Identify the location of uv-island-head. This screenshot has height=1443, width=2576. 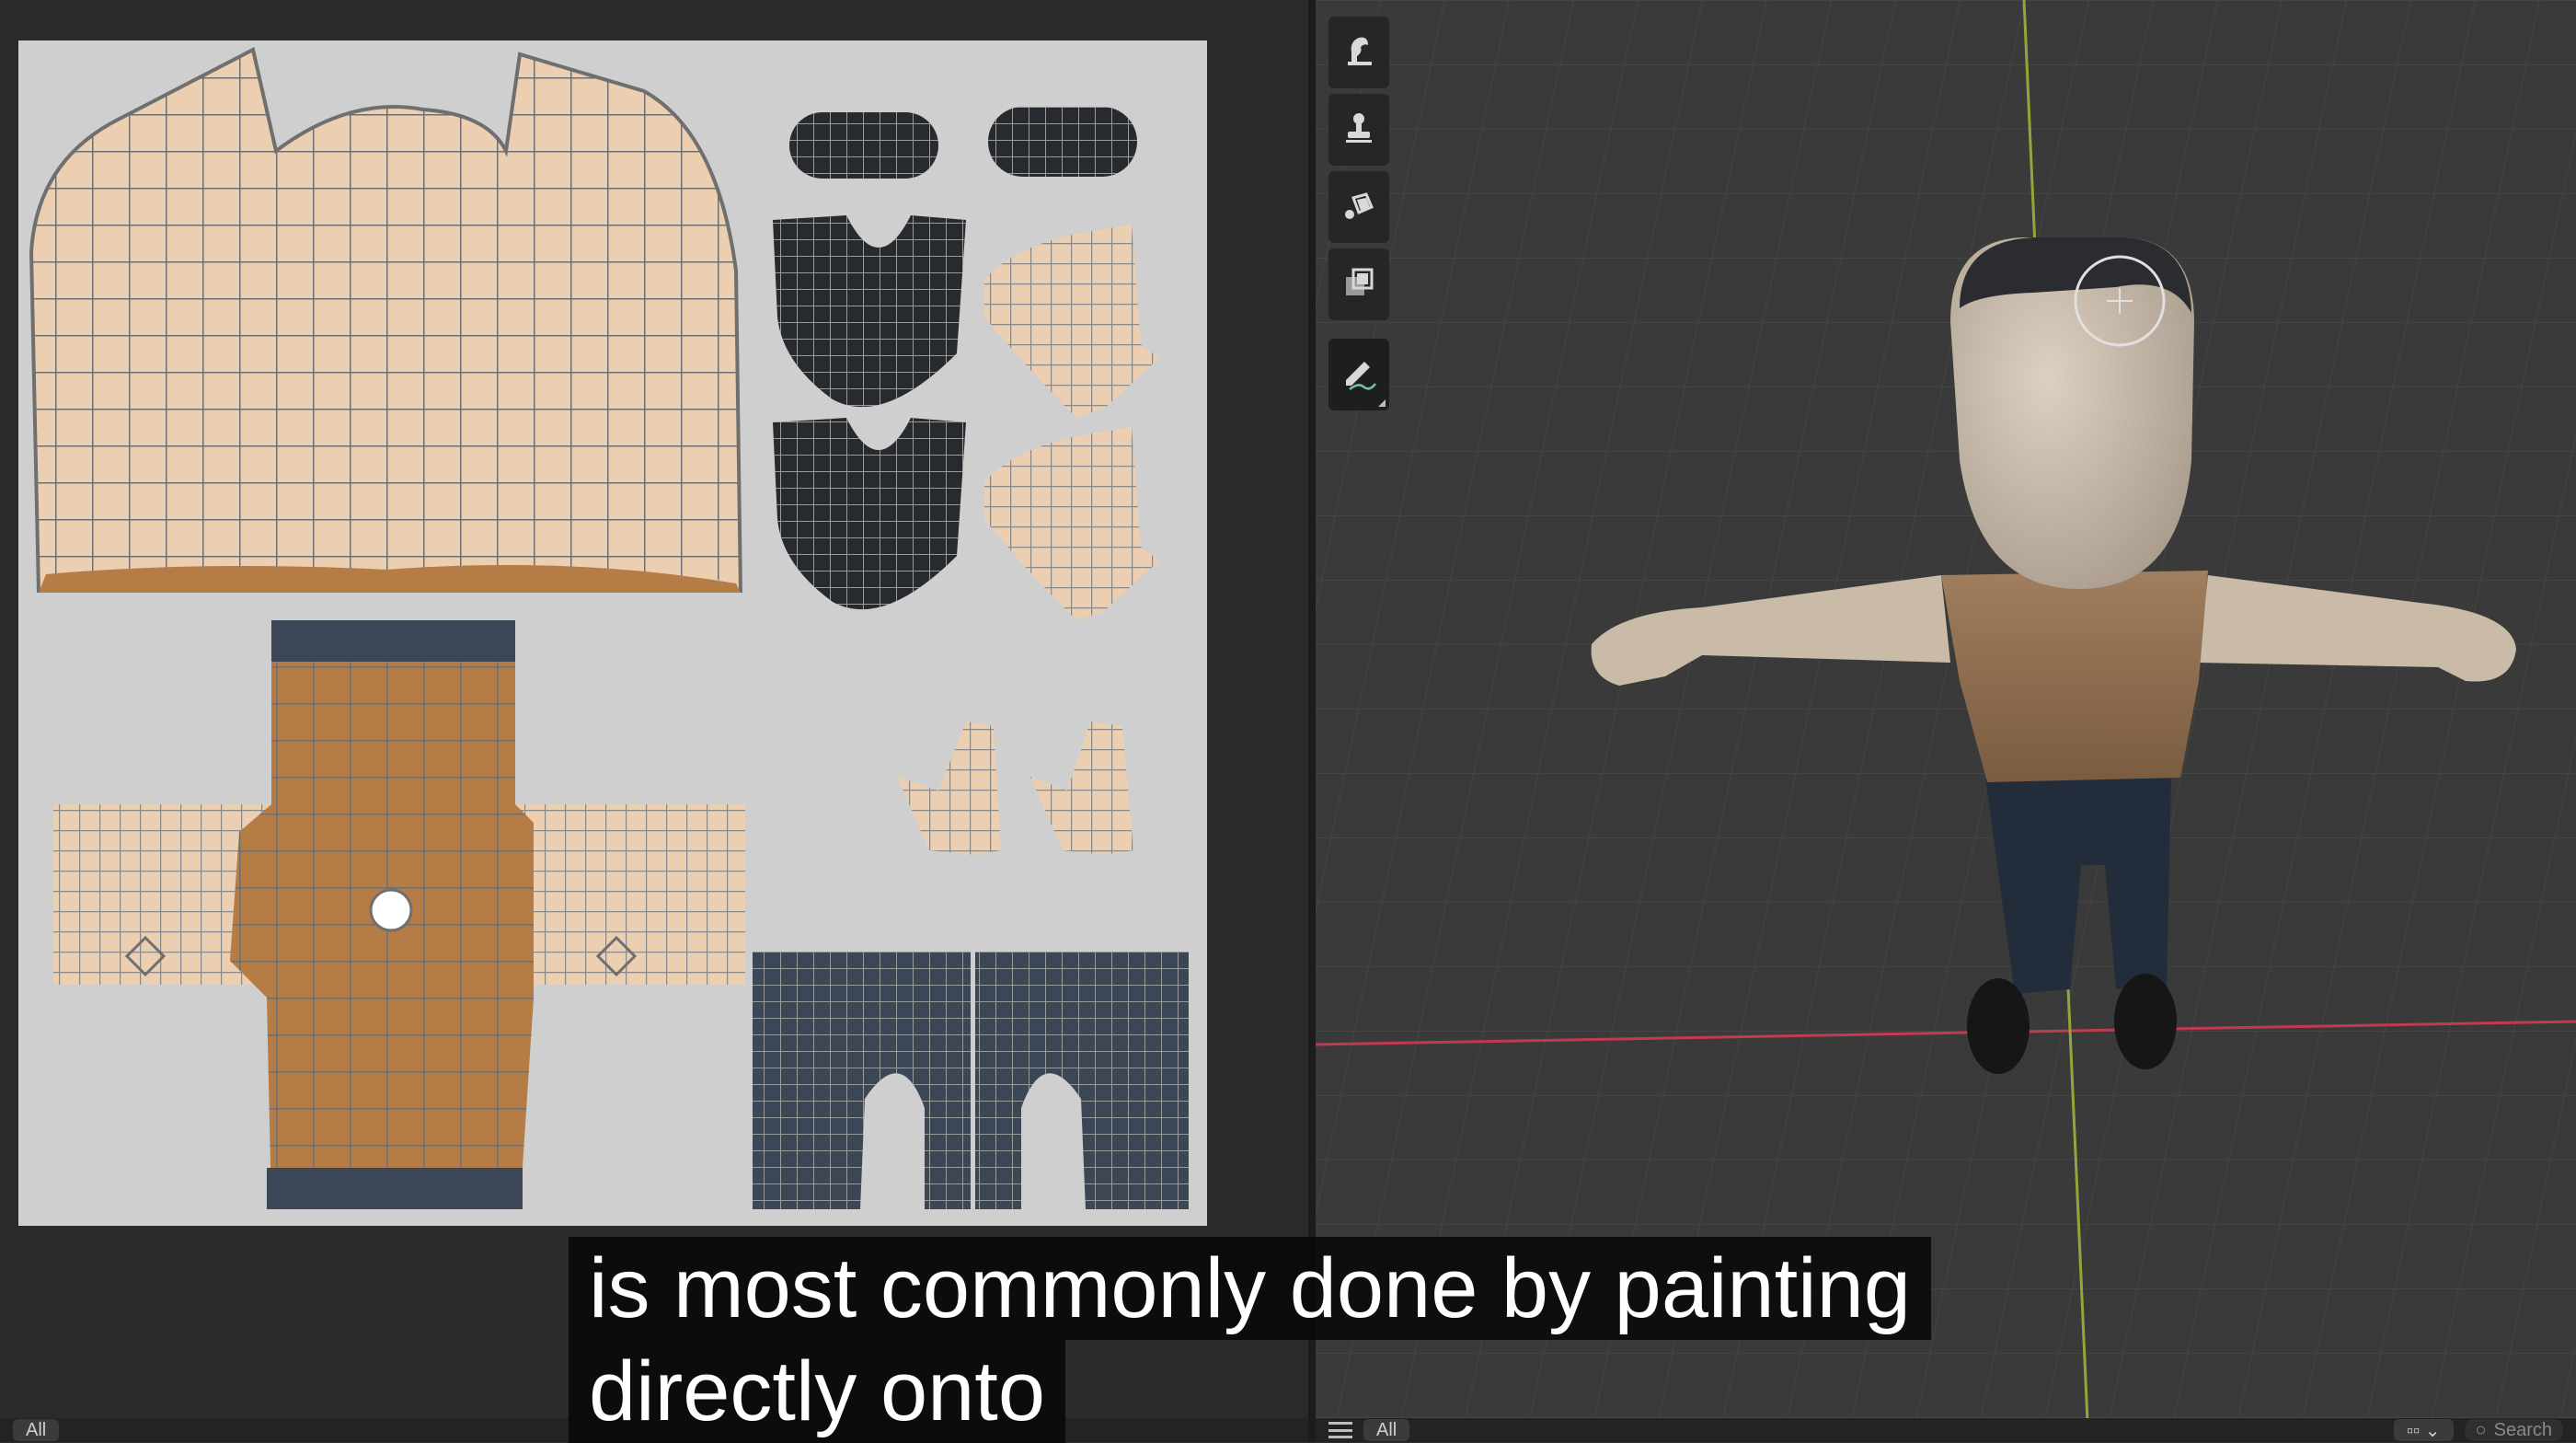
(385, 320).